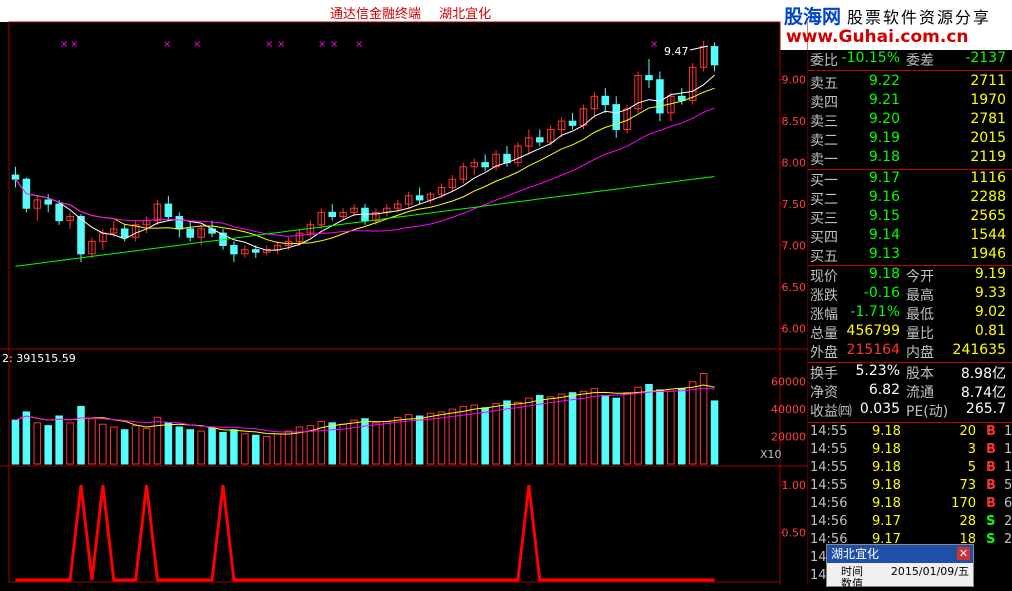  I want to click on tick-row: 14:56 9.18 170 B 6, so click(910, 505).